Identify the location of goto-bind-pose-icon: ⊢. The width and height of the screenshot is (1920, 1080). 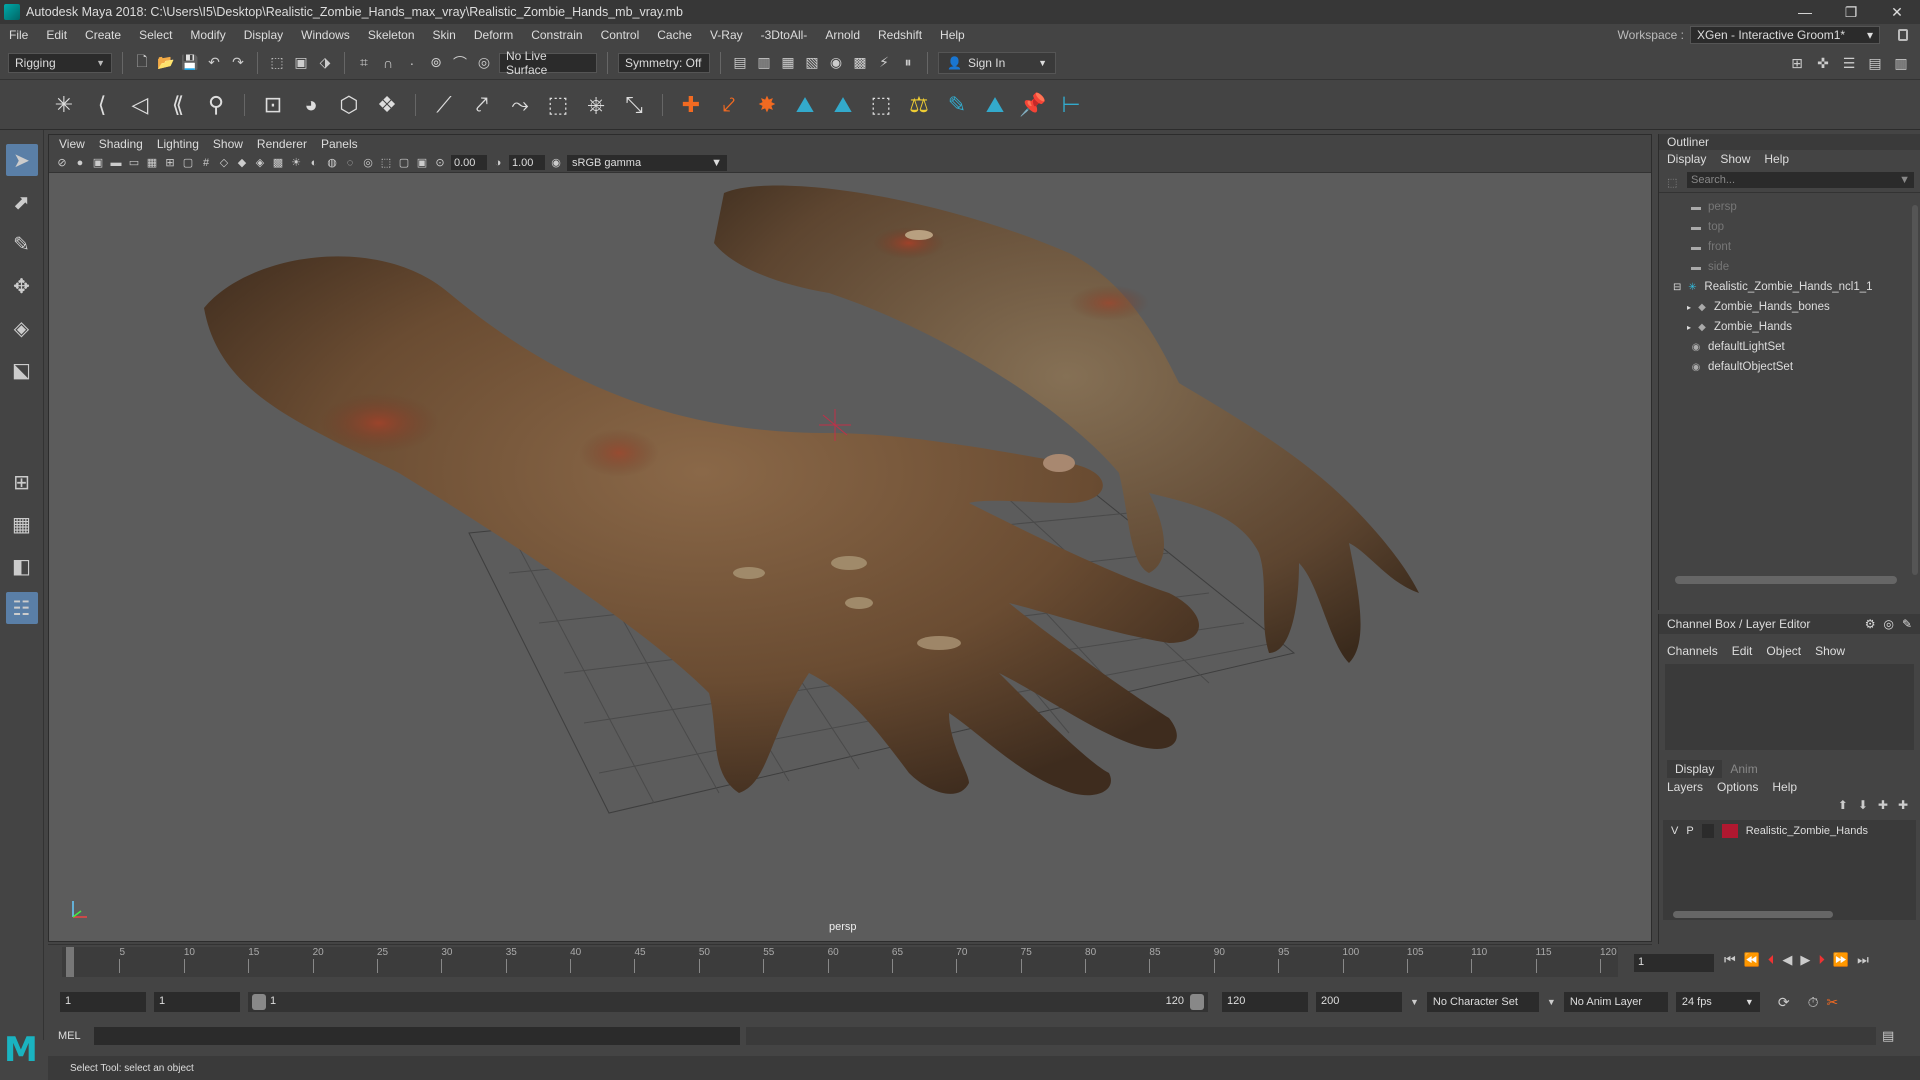
(1071, 105).